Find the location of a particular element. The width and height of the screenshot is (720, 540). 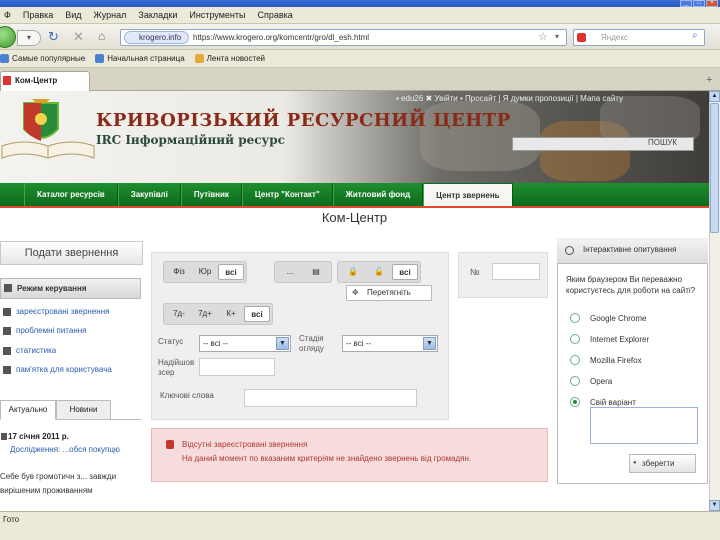

link-problem-issues: проблемні питання is located at coordinates (43, 330).